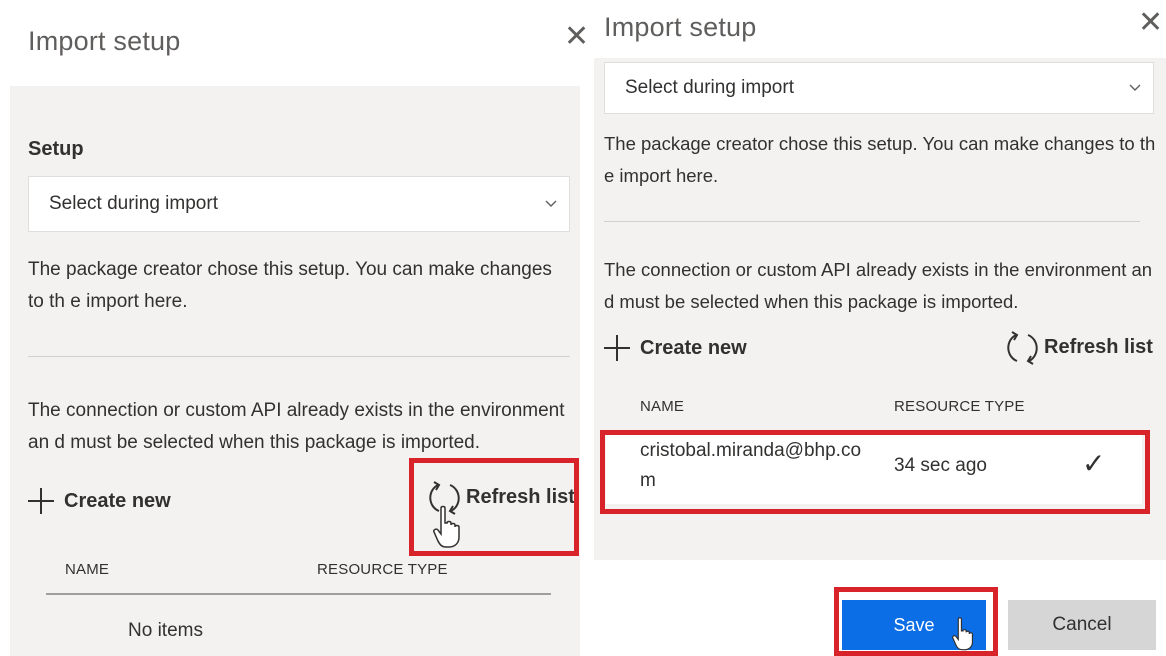 This screenshot has height=656, width=1166. I want to click on refresh-list-label: Refresh list, so click(1098, 346).